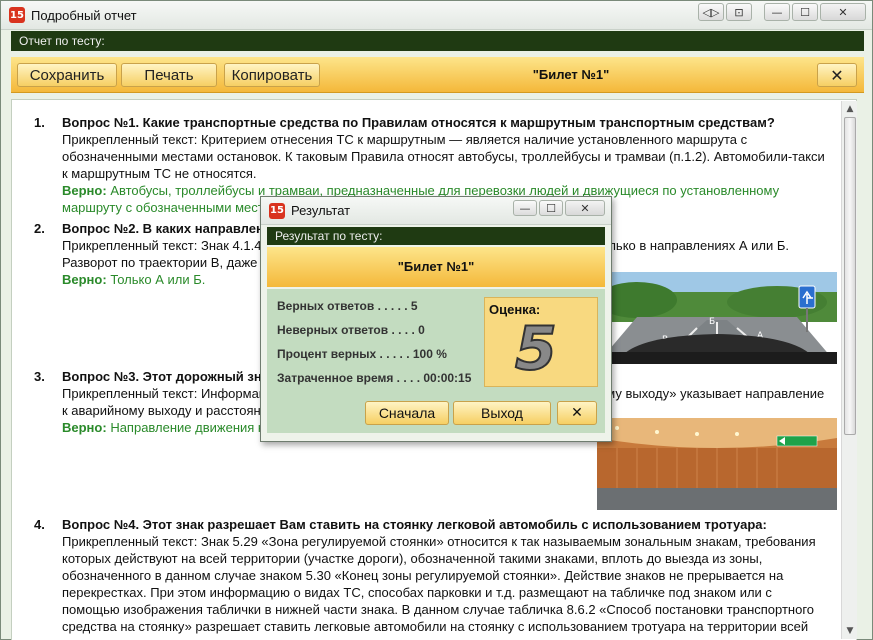 The image size is (873, 640). Describe the element at coordinates (39, 376) in the screenshot. I see `question-number: 3.` at that location.